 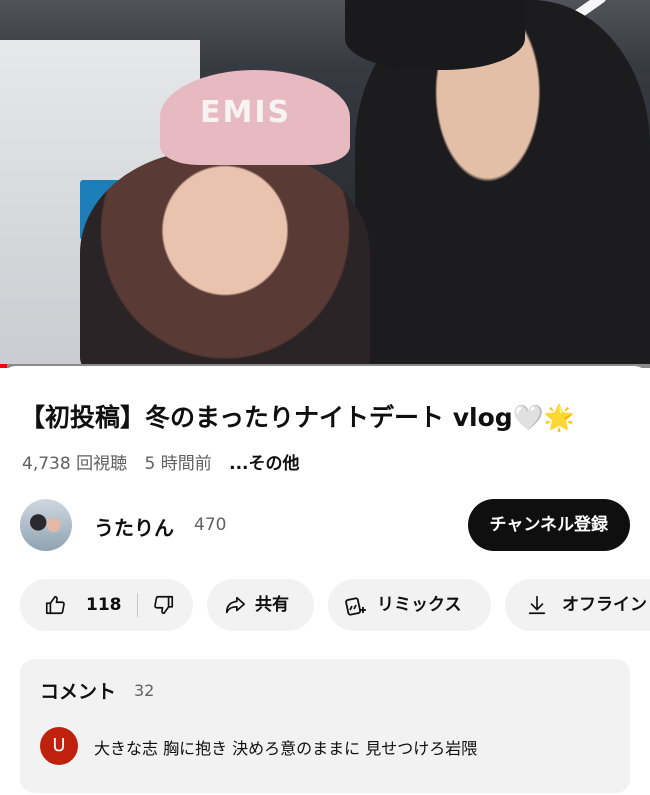 I want to click on subscribe-button: チャンネル登録, so click(x=548, y=525).